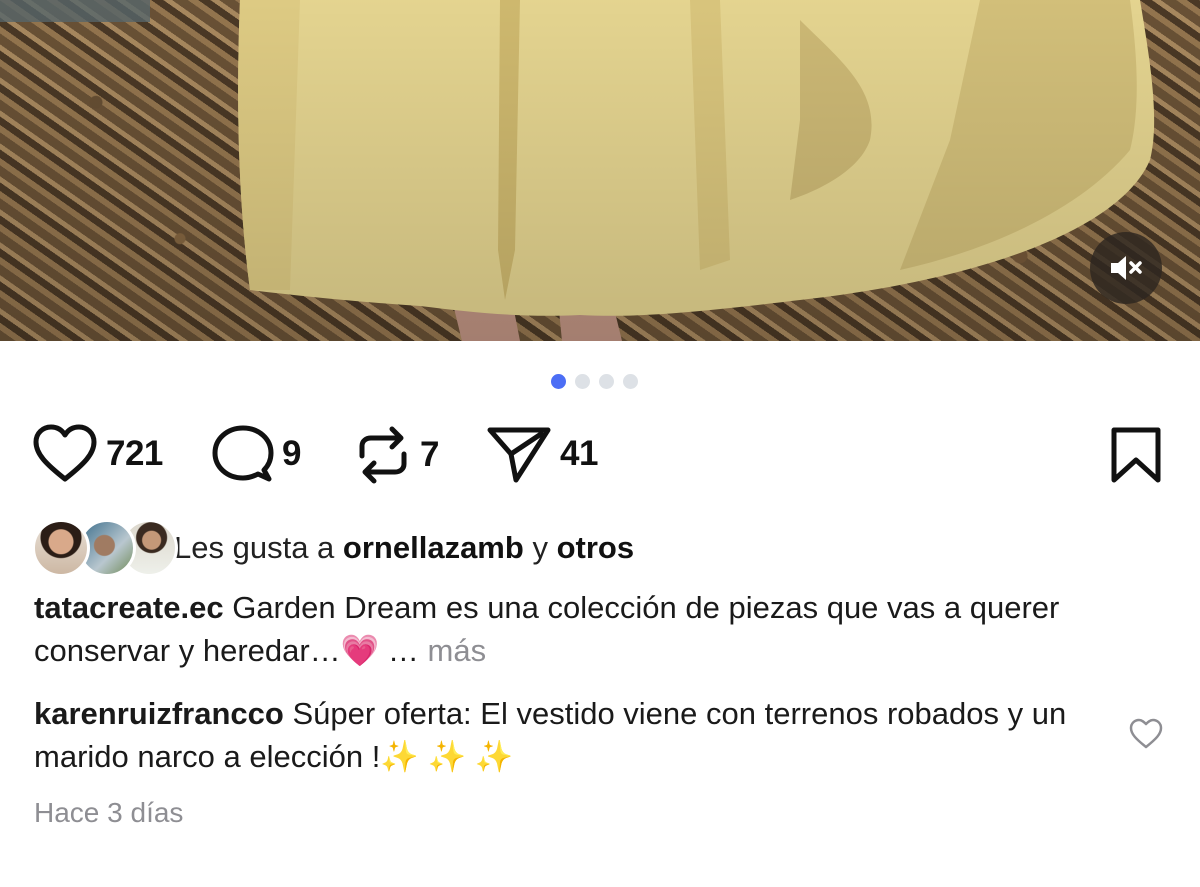  What do you see at coordinates (243, 453) in the screenshot?
I see `comment-icon` at bounding box center [243, 453].